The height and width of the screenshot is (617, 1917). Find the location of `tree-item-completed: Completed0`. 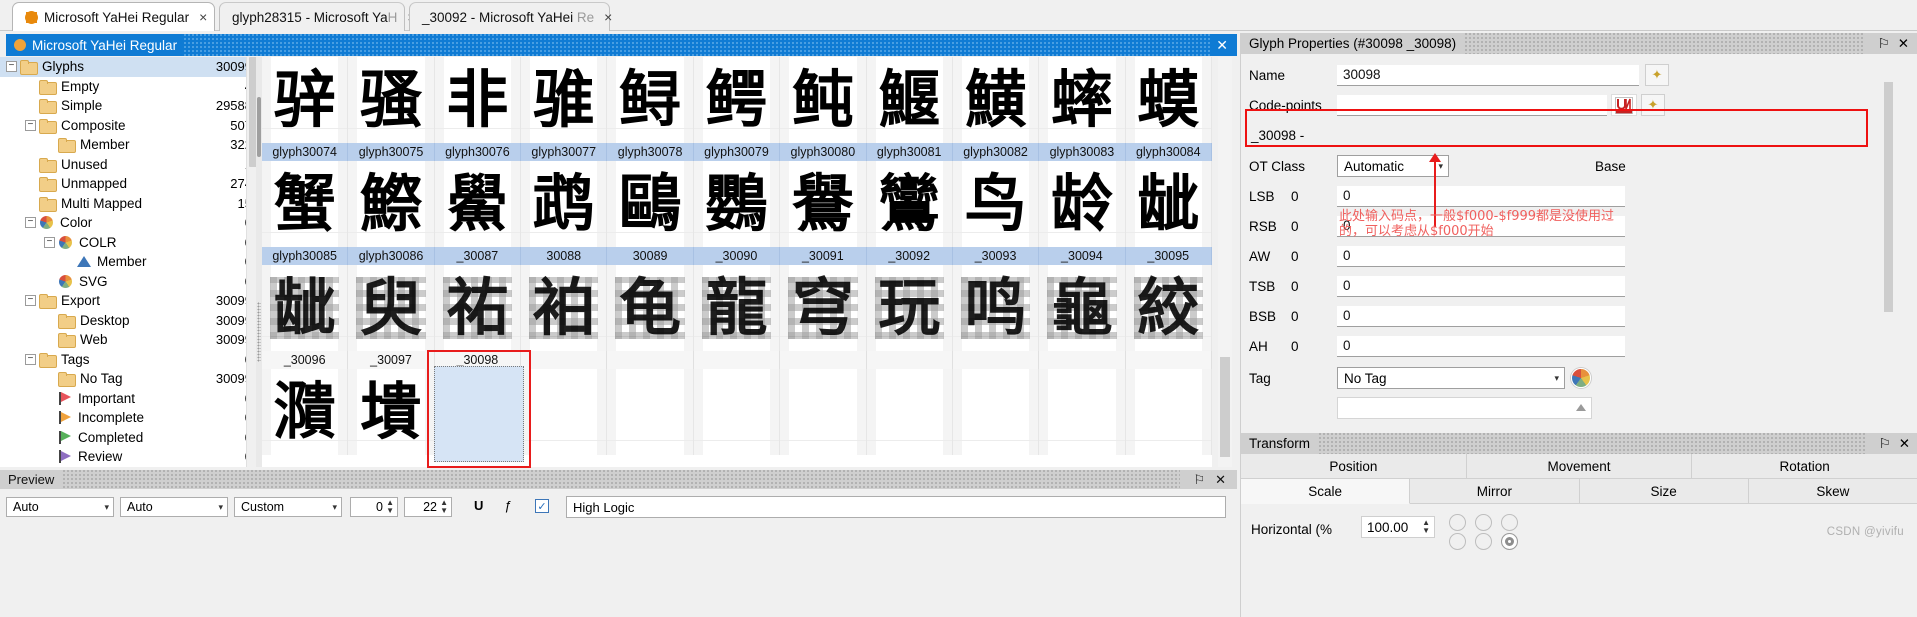

tree-item-completed: Completed0 is located at coordinates (130, 438).